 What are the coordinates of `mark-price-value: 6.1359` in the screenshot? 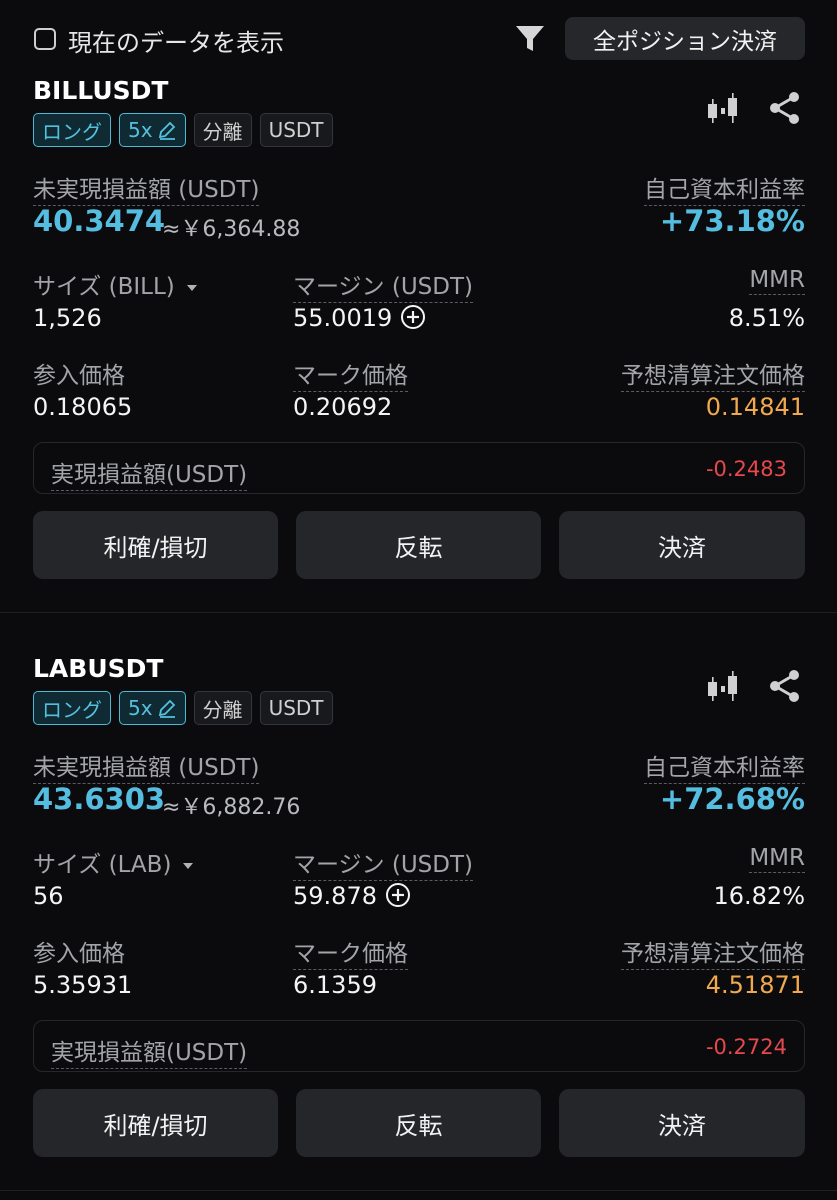 It's located at (335, 985).